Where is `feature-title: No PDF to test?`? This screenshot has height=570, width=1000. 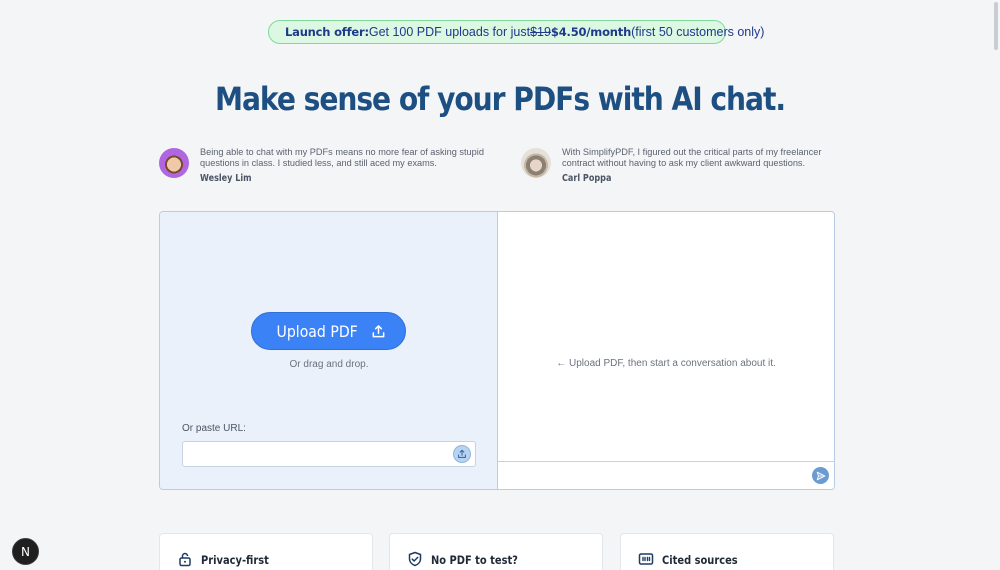
feature-title: No PDF to test? is located at coordinates (474, 560).